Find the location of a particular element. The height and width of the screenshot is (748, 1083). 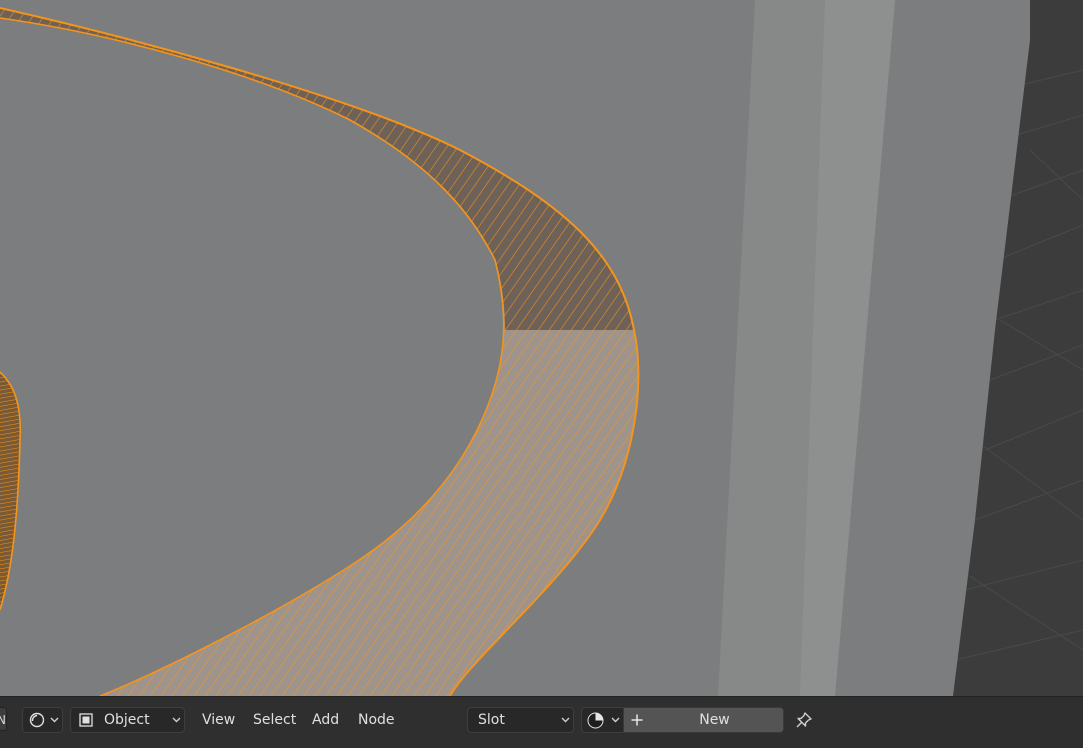

menu-node: Node is located at coordinates (376, 720).